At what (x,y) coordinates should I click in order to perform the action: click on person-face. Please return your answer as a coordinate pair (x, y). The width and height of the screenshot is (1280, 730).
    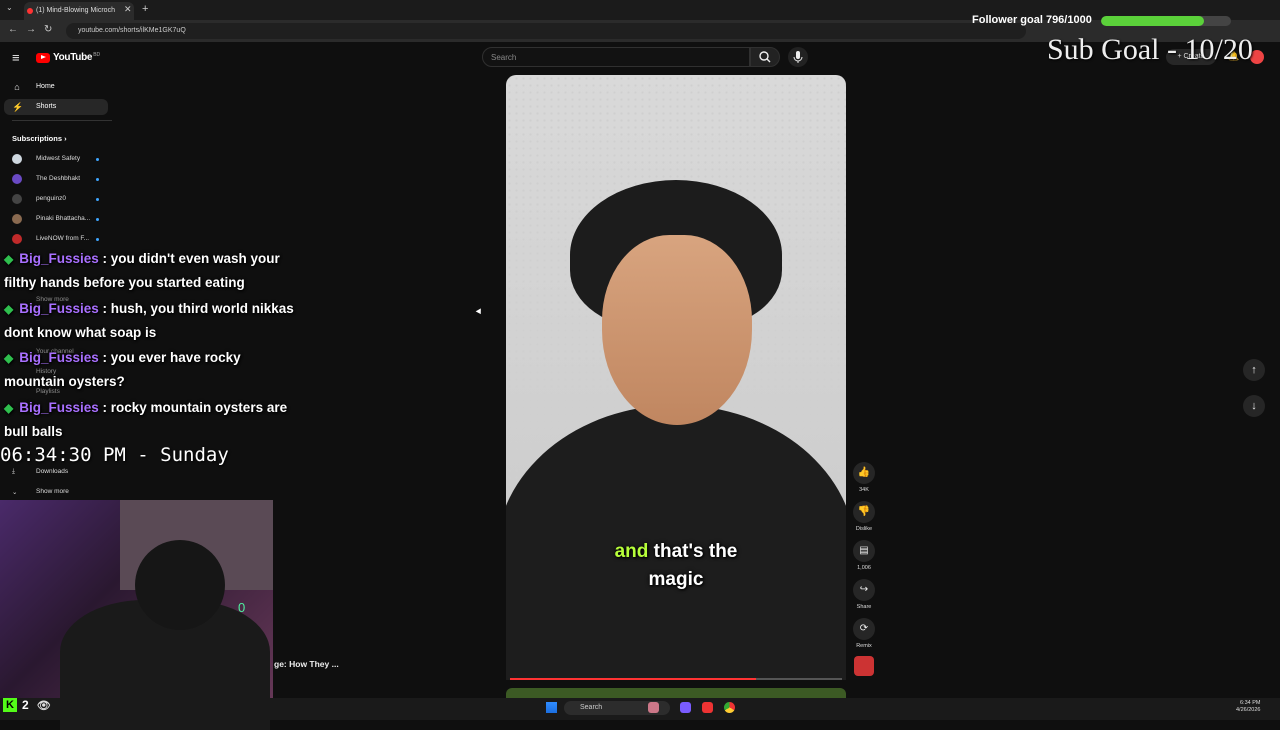
    Looking at the image, I should click on (677, 330).